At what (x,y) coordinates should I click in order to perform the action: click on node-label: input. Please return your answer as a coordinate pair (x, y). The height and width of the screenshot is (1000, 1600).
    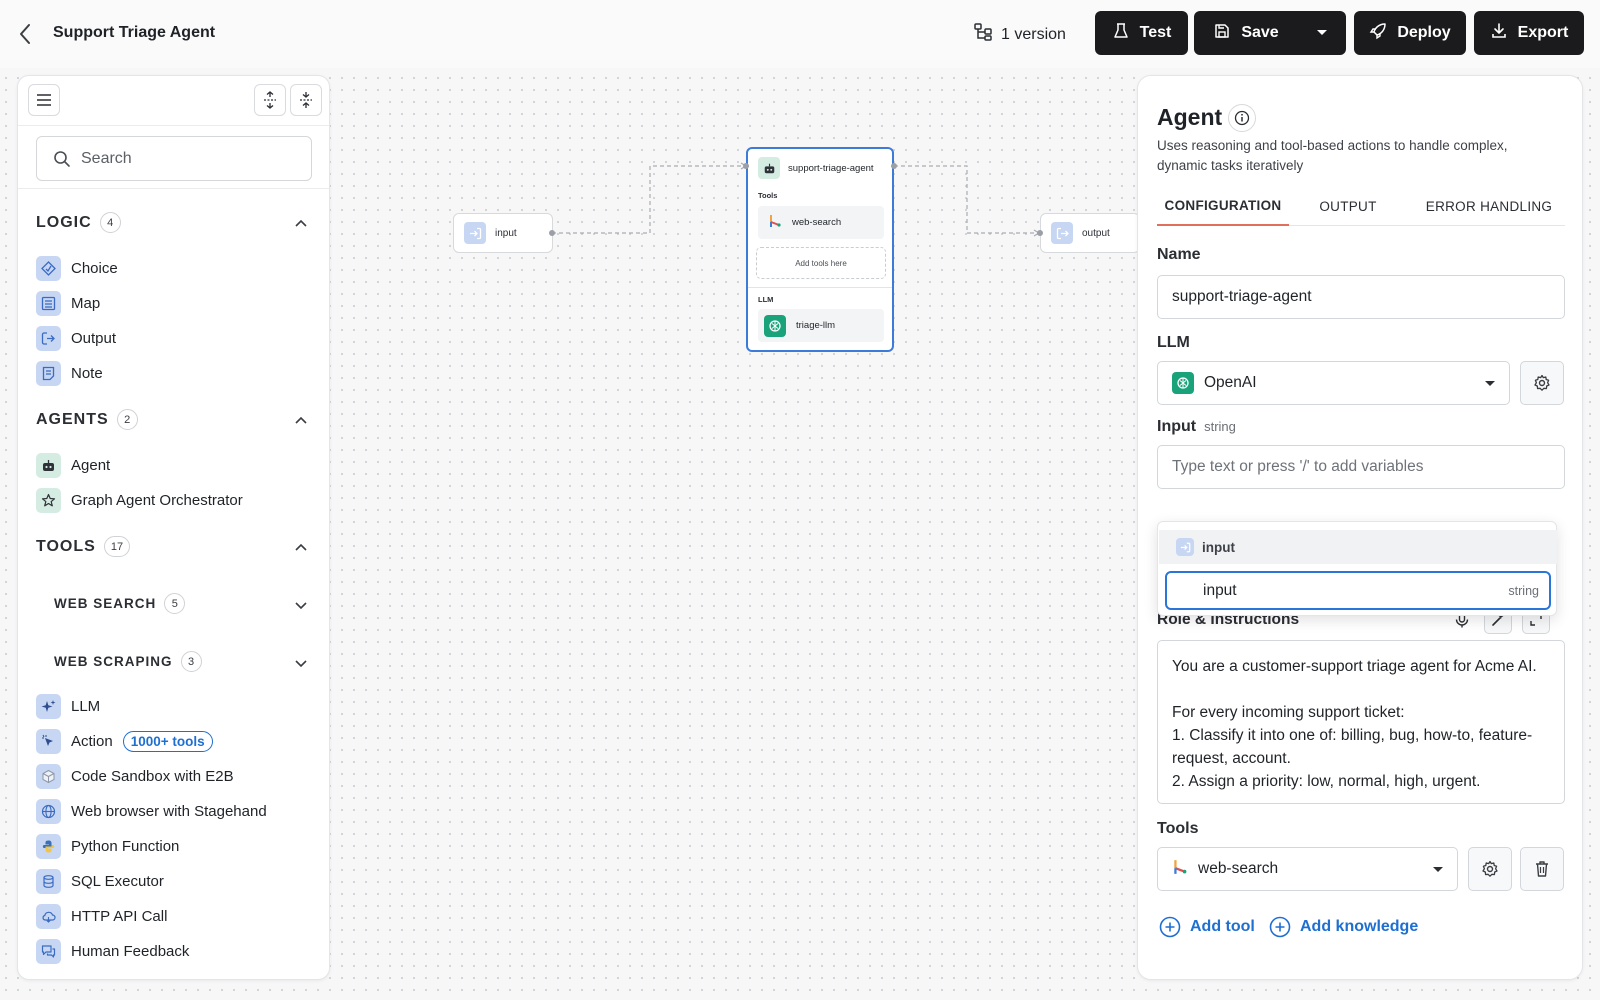
    Looking at the image, I should click on (506, 233).